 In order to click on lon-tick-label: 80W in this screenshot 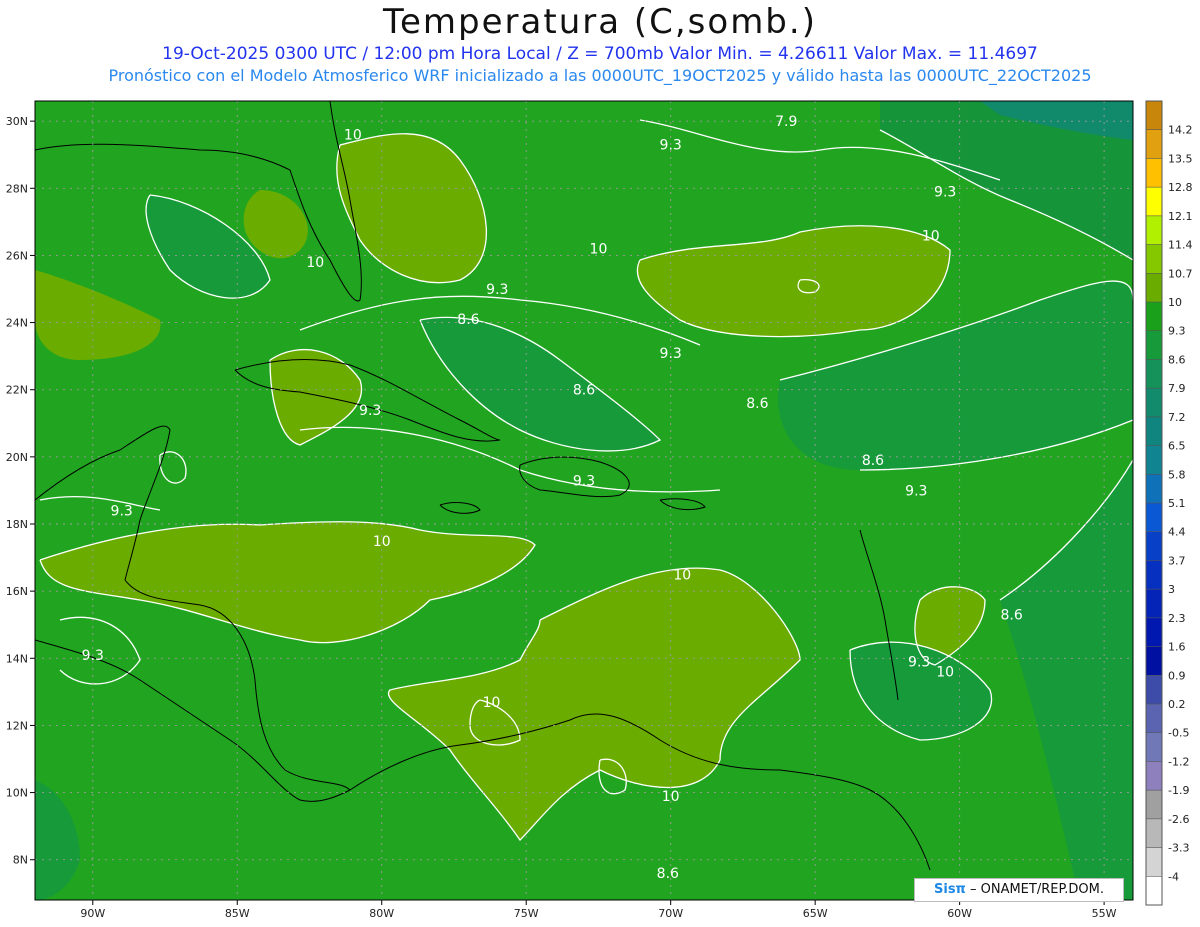, I will do `click(381, 913)`.